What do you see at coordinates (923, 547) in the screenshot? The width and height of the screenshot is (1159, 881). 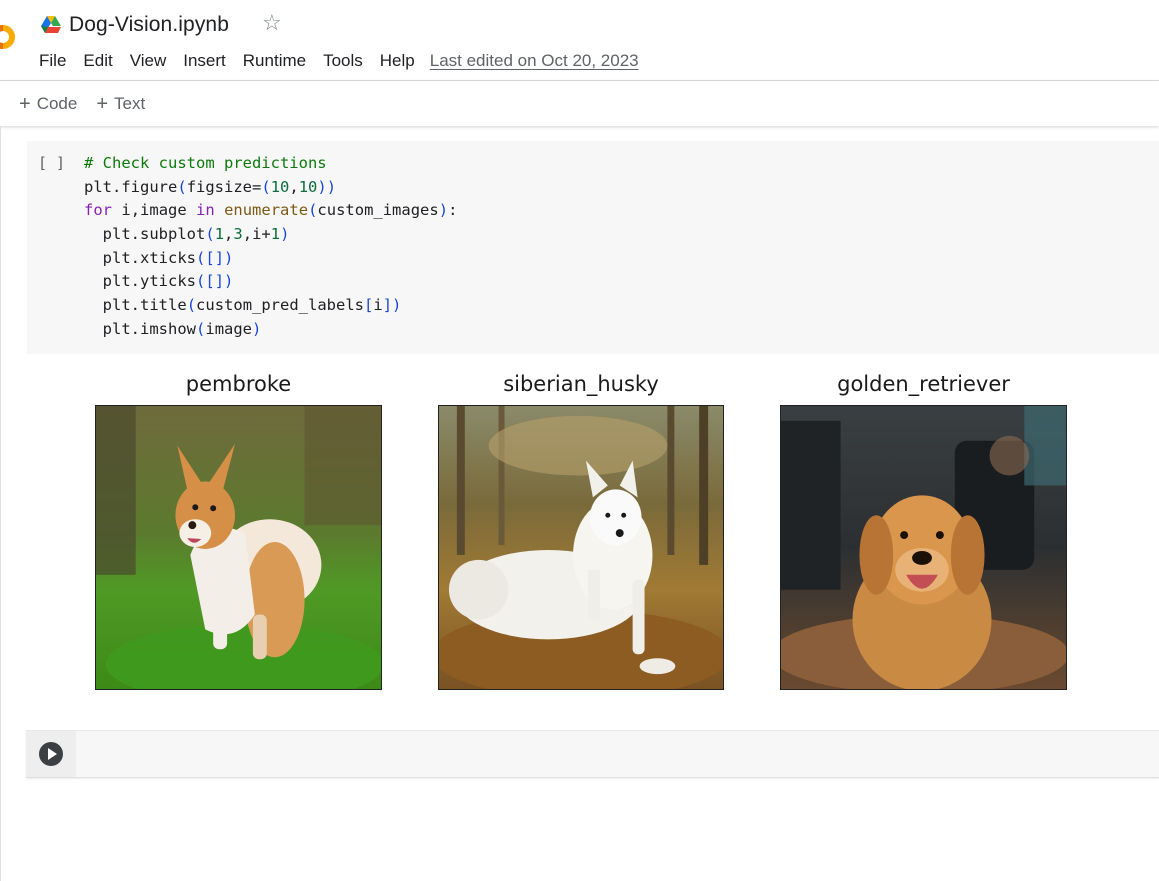 I see `golden-retriever-photo` at bounding box center [923, 547].